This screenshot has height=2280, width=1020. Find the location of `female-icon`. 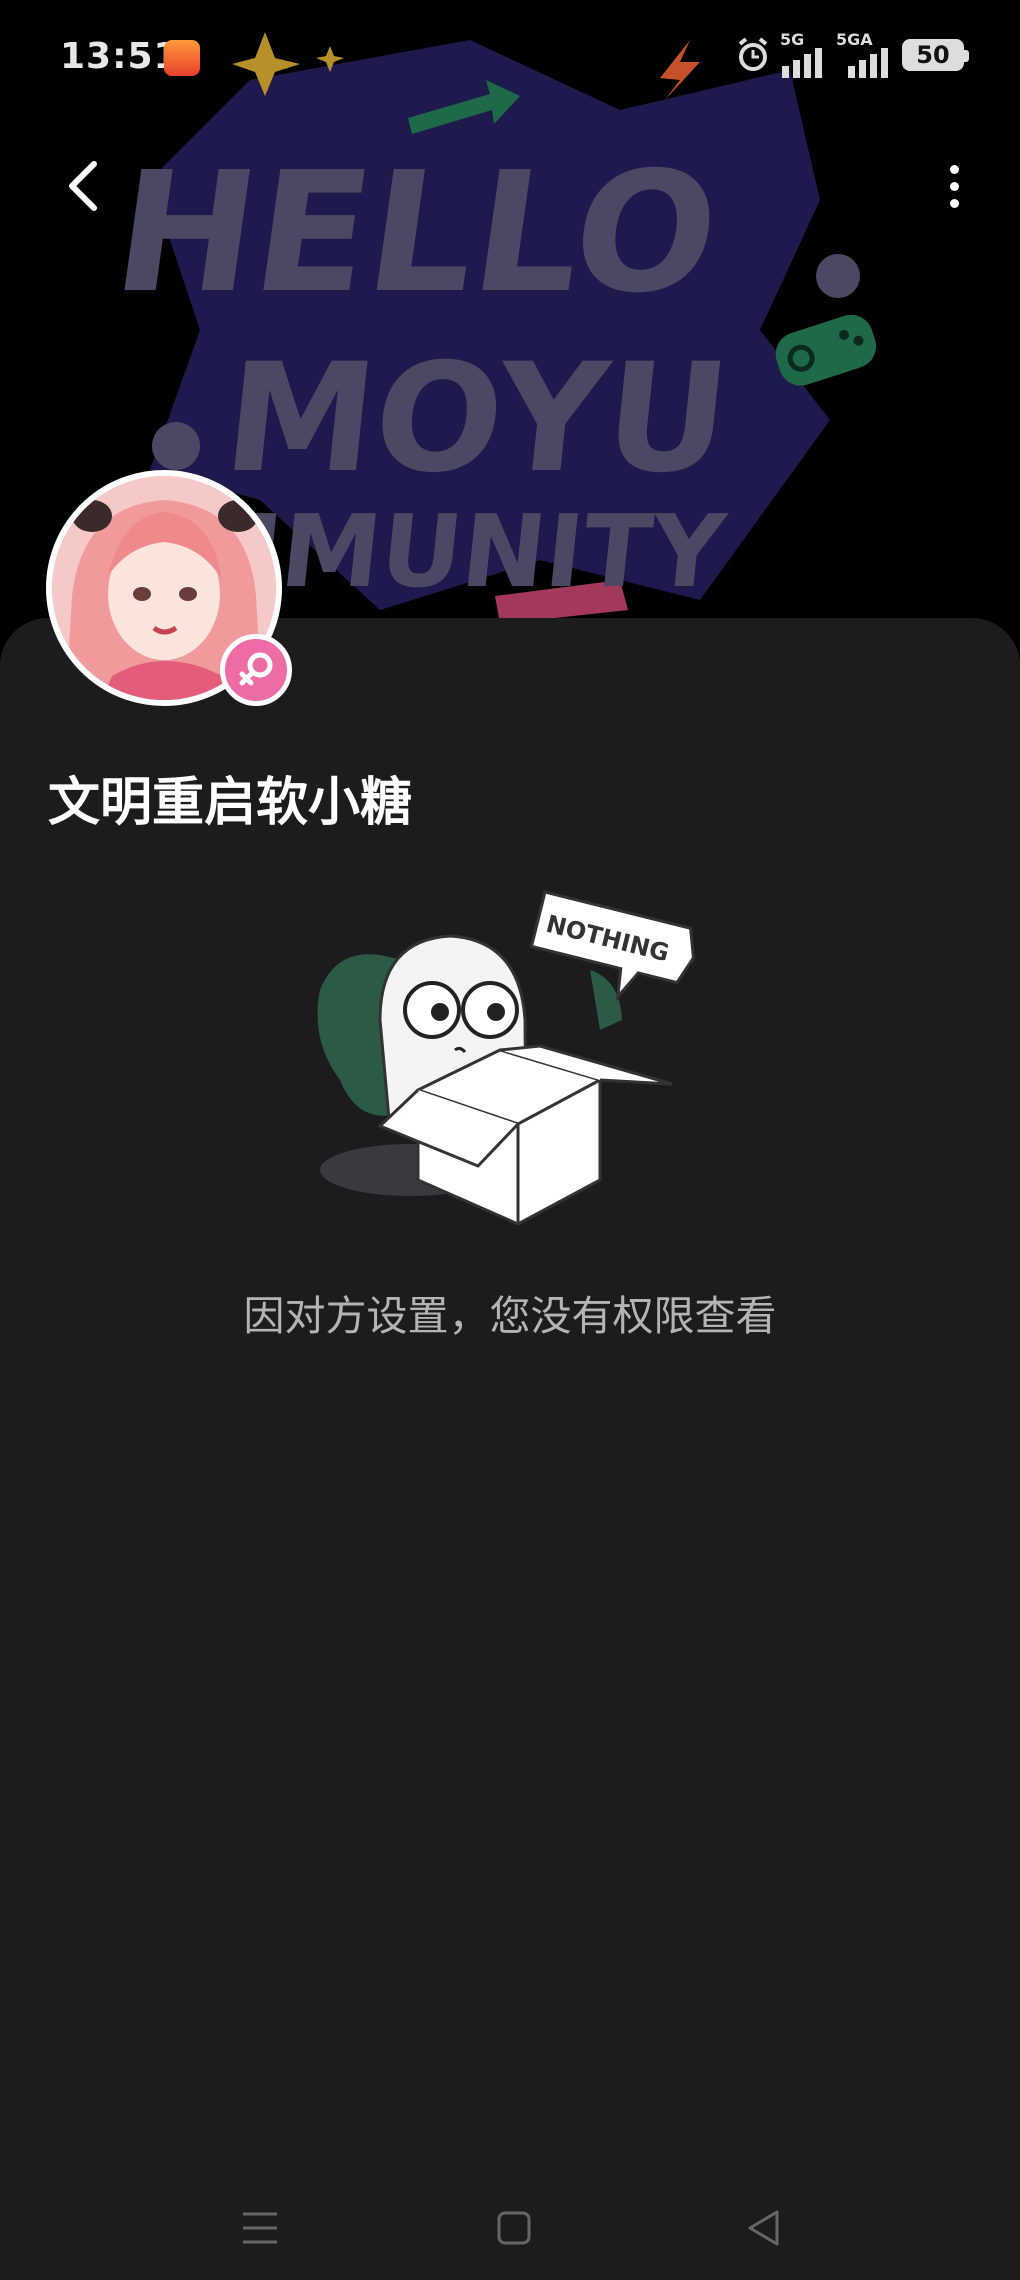

female-icon is located at coordinates (256, 669).